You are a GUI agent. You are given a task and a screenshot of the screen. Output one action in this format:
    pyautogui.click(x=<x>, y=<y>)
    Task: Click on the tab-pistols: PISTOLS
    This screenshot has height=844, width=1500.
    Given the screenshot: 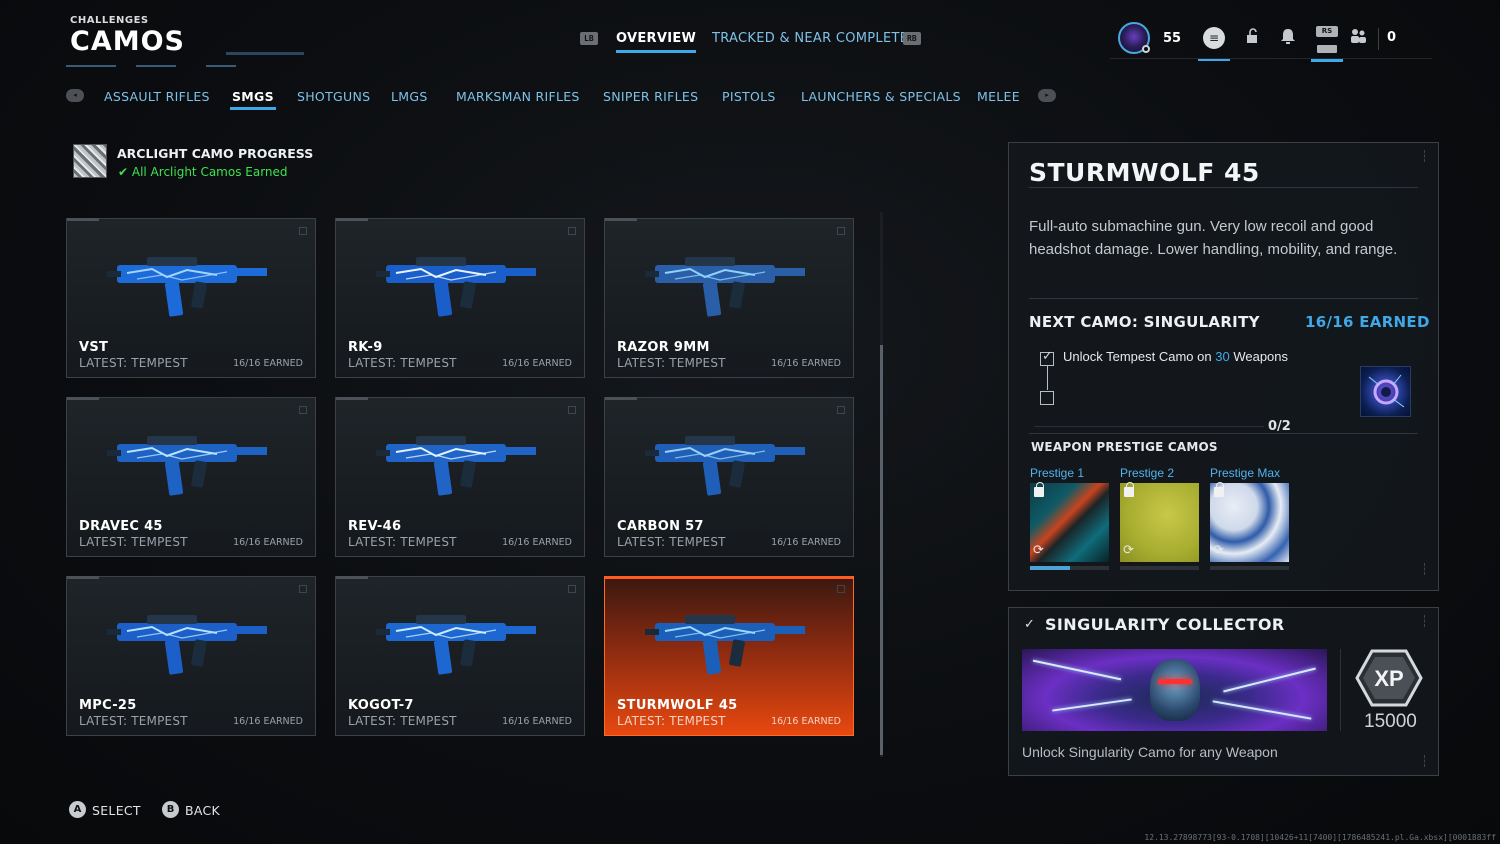 What is the action you would take?
    pyautogui.click(x=749, y=96)
    